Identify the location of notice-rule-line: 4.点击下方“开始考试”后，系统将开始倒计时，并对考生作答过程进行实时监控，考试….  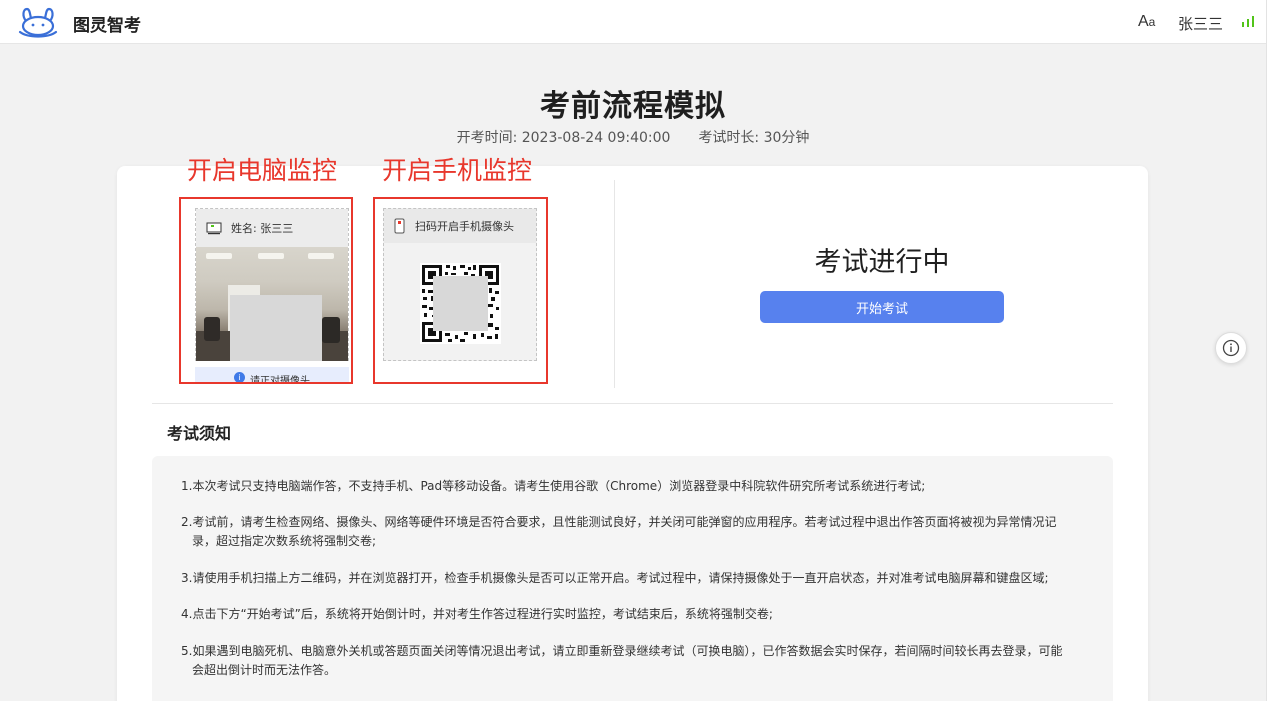
(477, 614).